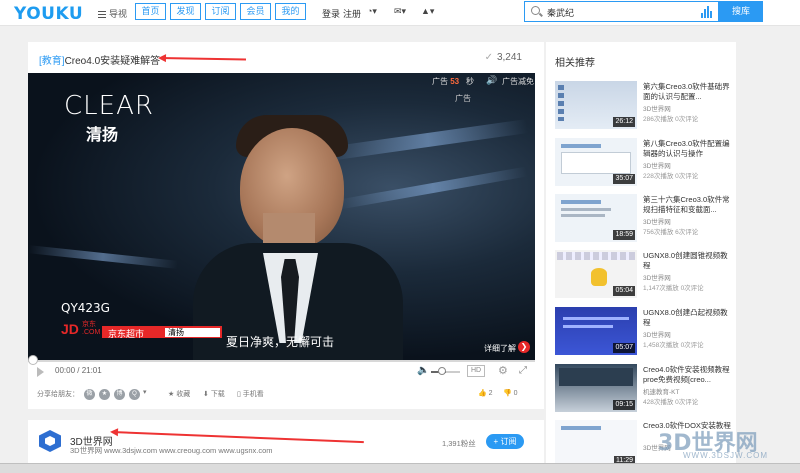 Image resolution: width=800 pixels, height=473 pixels. What do you see at coordinates (725, 455) in the screenshot?
I see `watermark-url: WWW.3DSJW.COM` at bounding box center [725, 455].